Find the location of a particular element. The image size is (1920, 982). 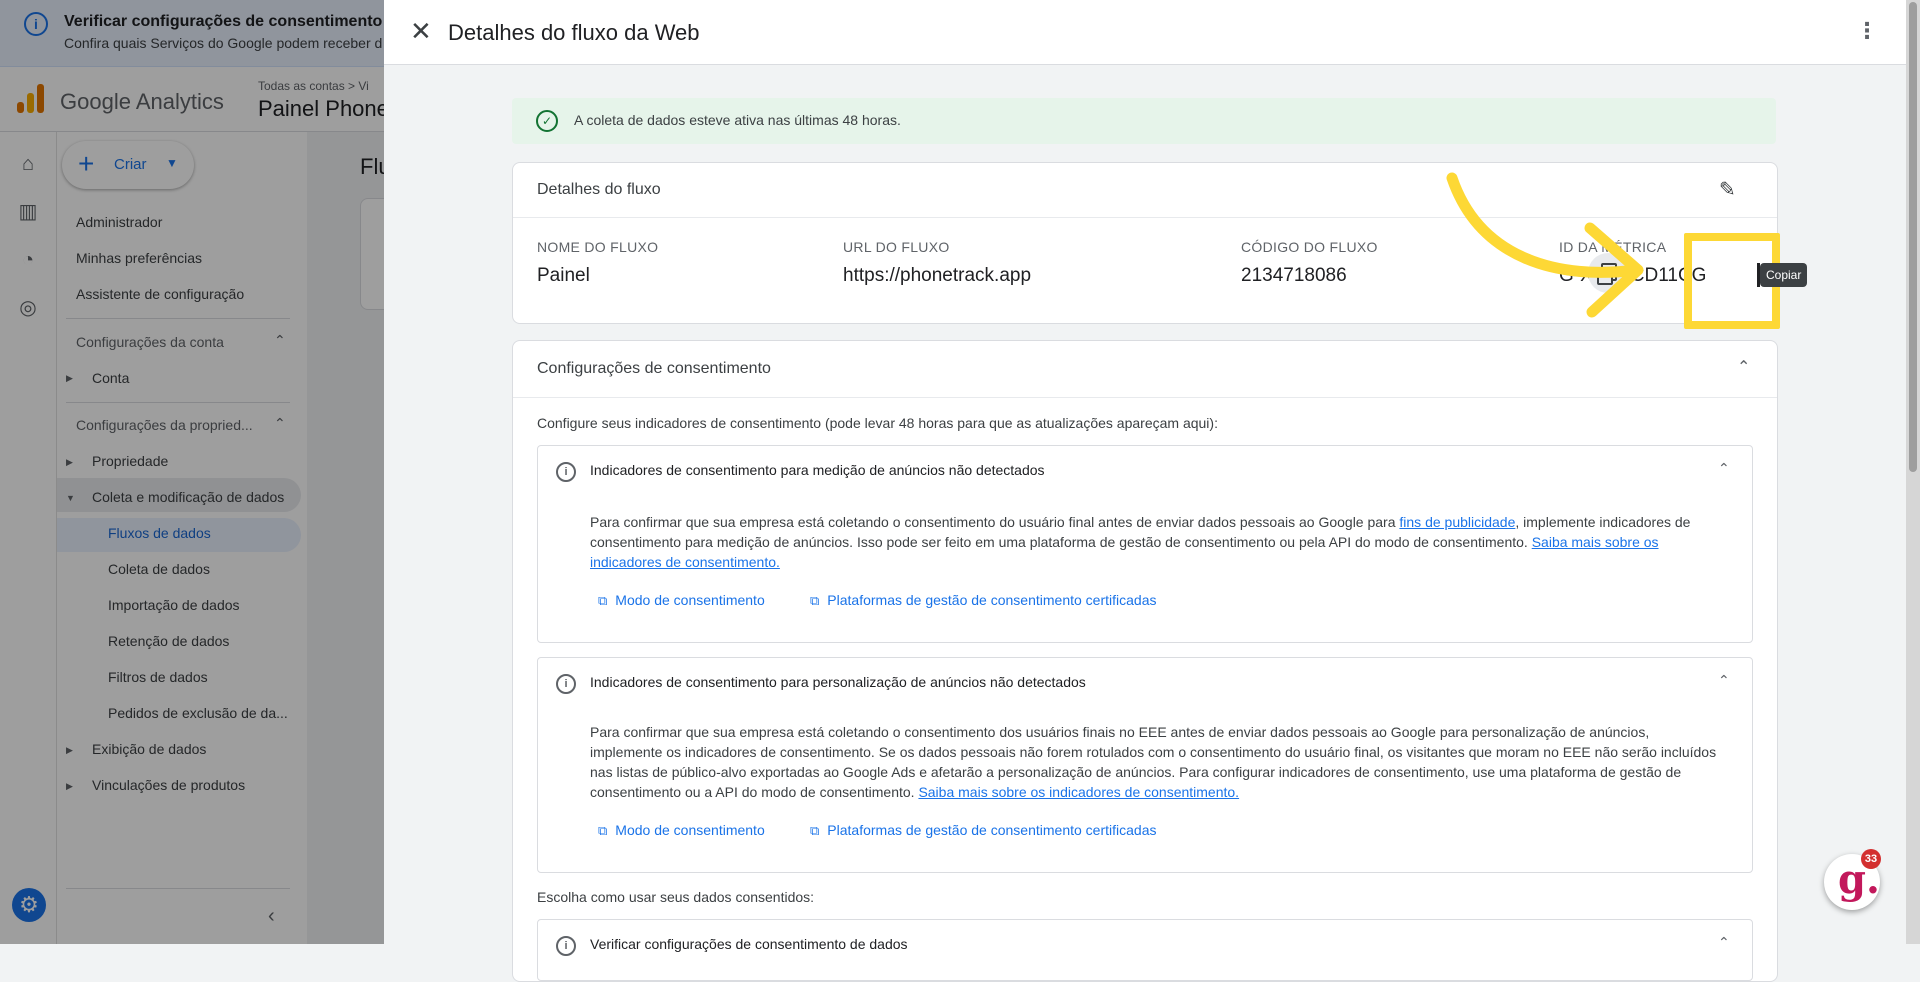

edit-pencil-icon: ✎ is located at coordinates (1727, 189).